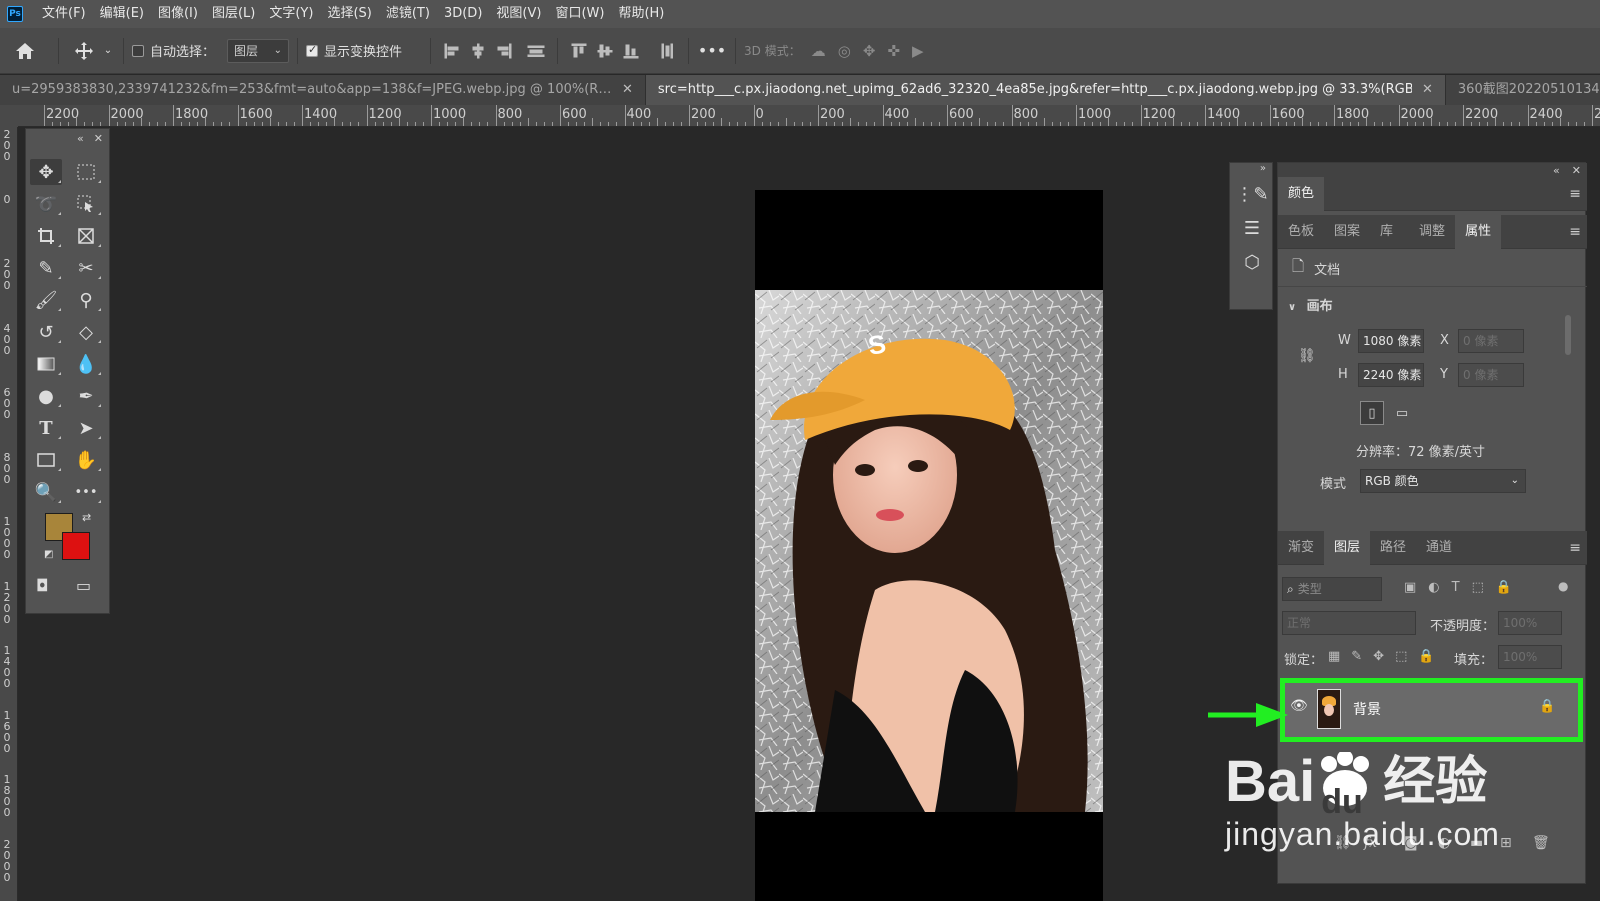  Describe the element at coordinates (1252, 228) in the screenshot. I see `adjustments-icon: ☰` at that location.